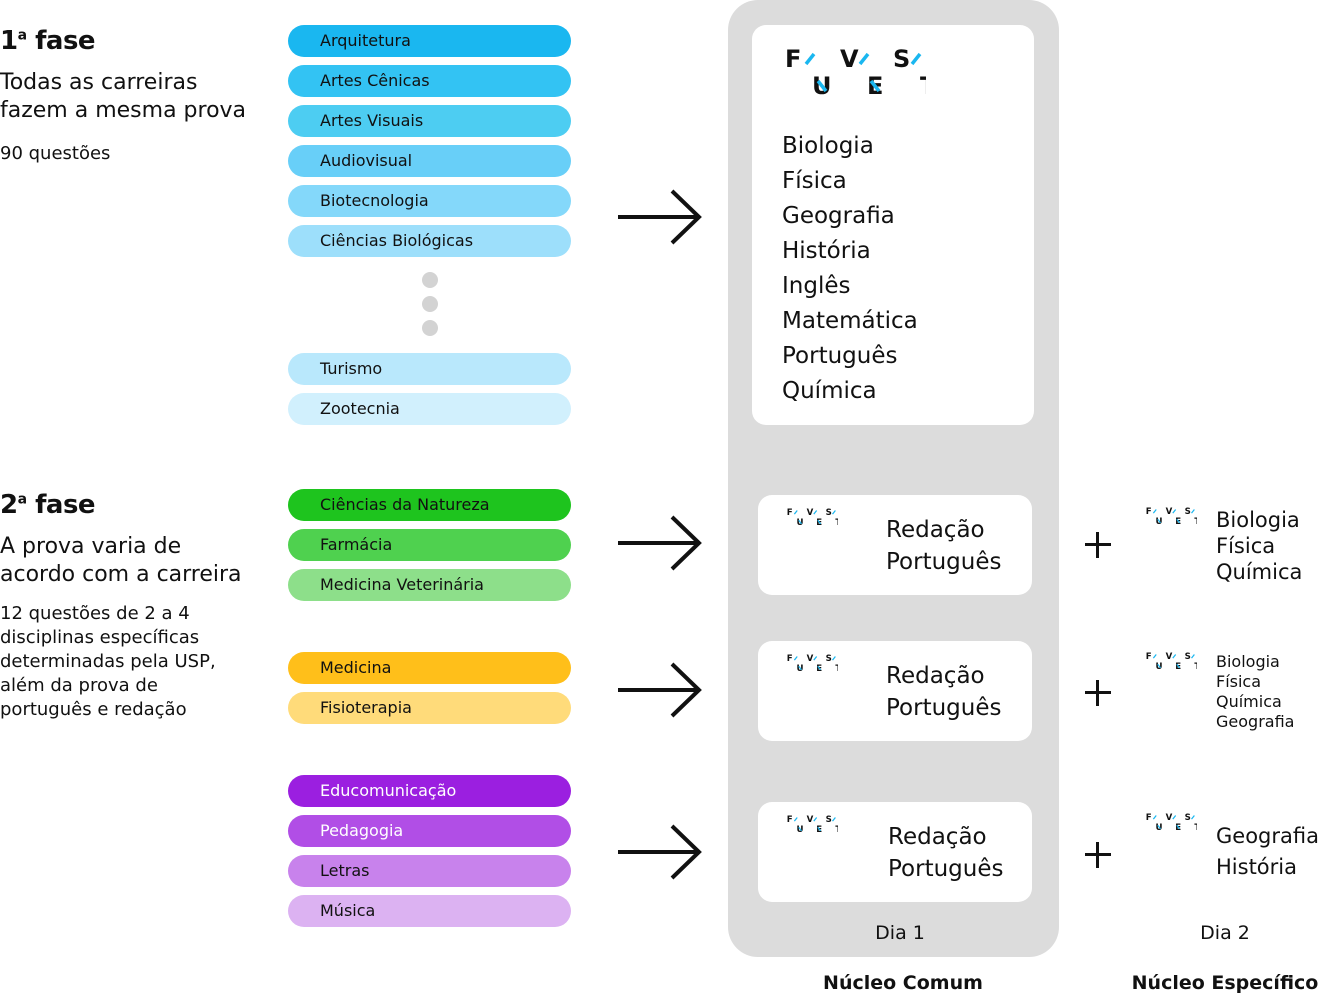 This screenshot has height=1000, width=1320. What do you see at coordinates (1267, 852) in the screenshot?
I see `day2-subjects-humanas: Geografia História` at bounding box center [1267, 852].